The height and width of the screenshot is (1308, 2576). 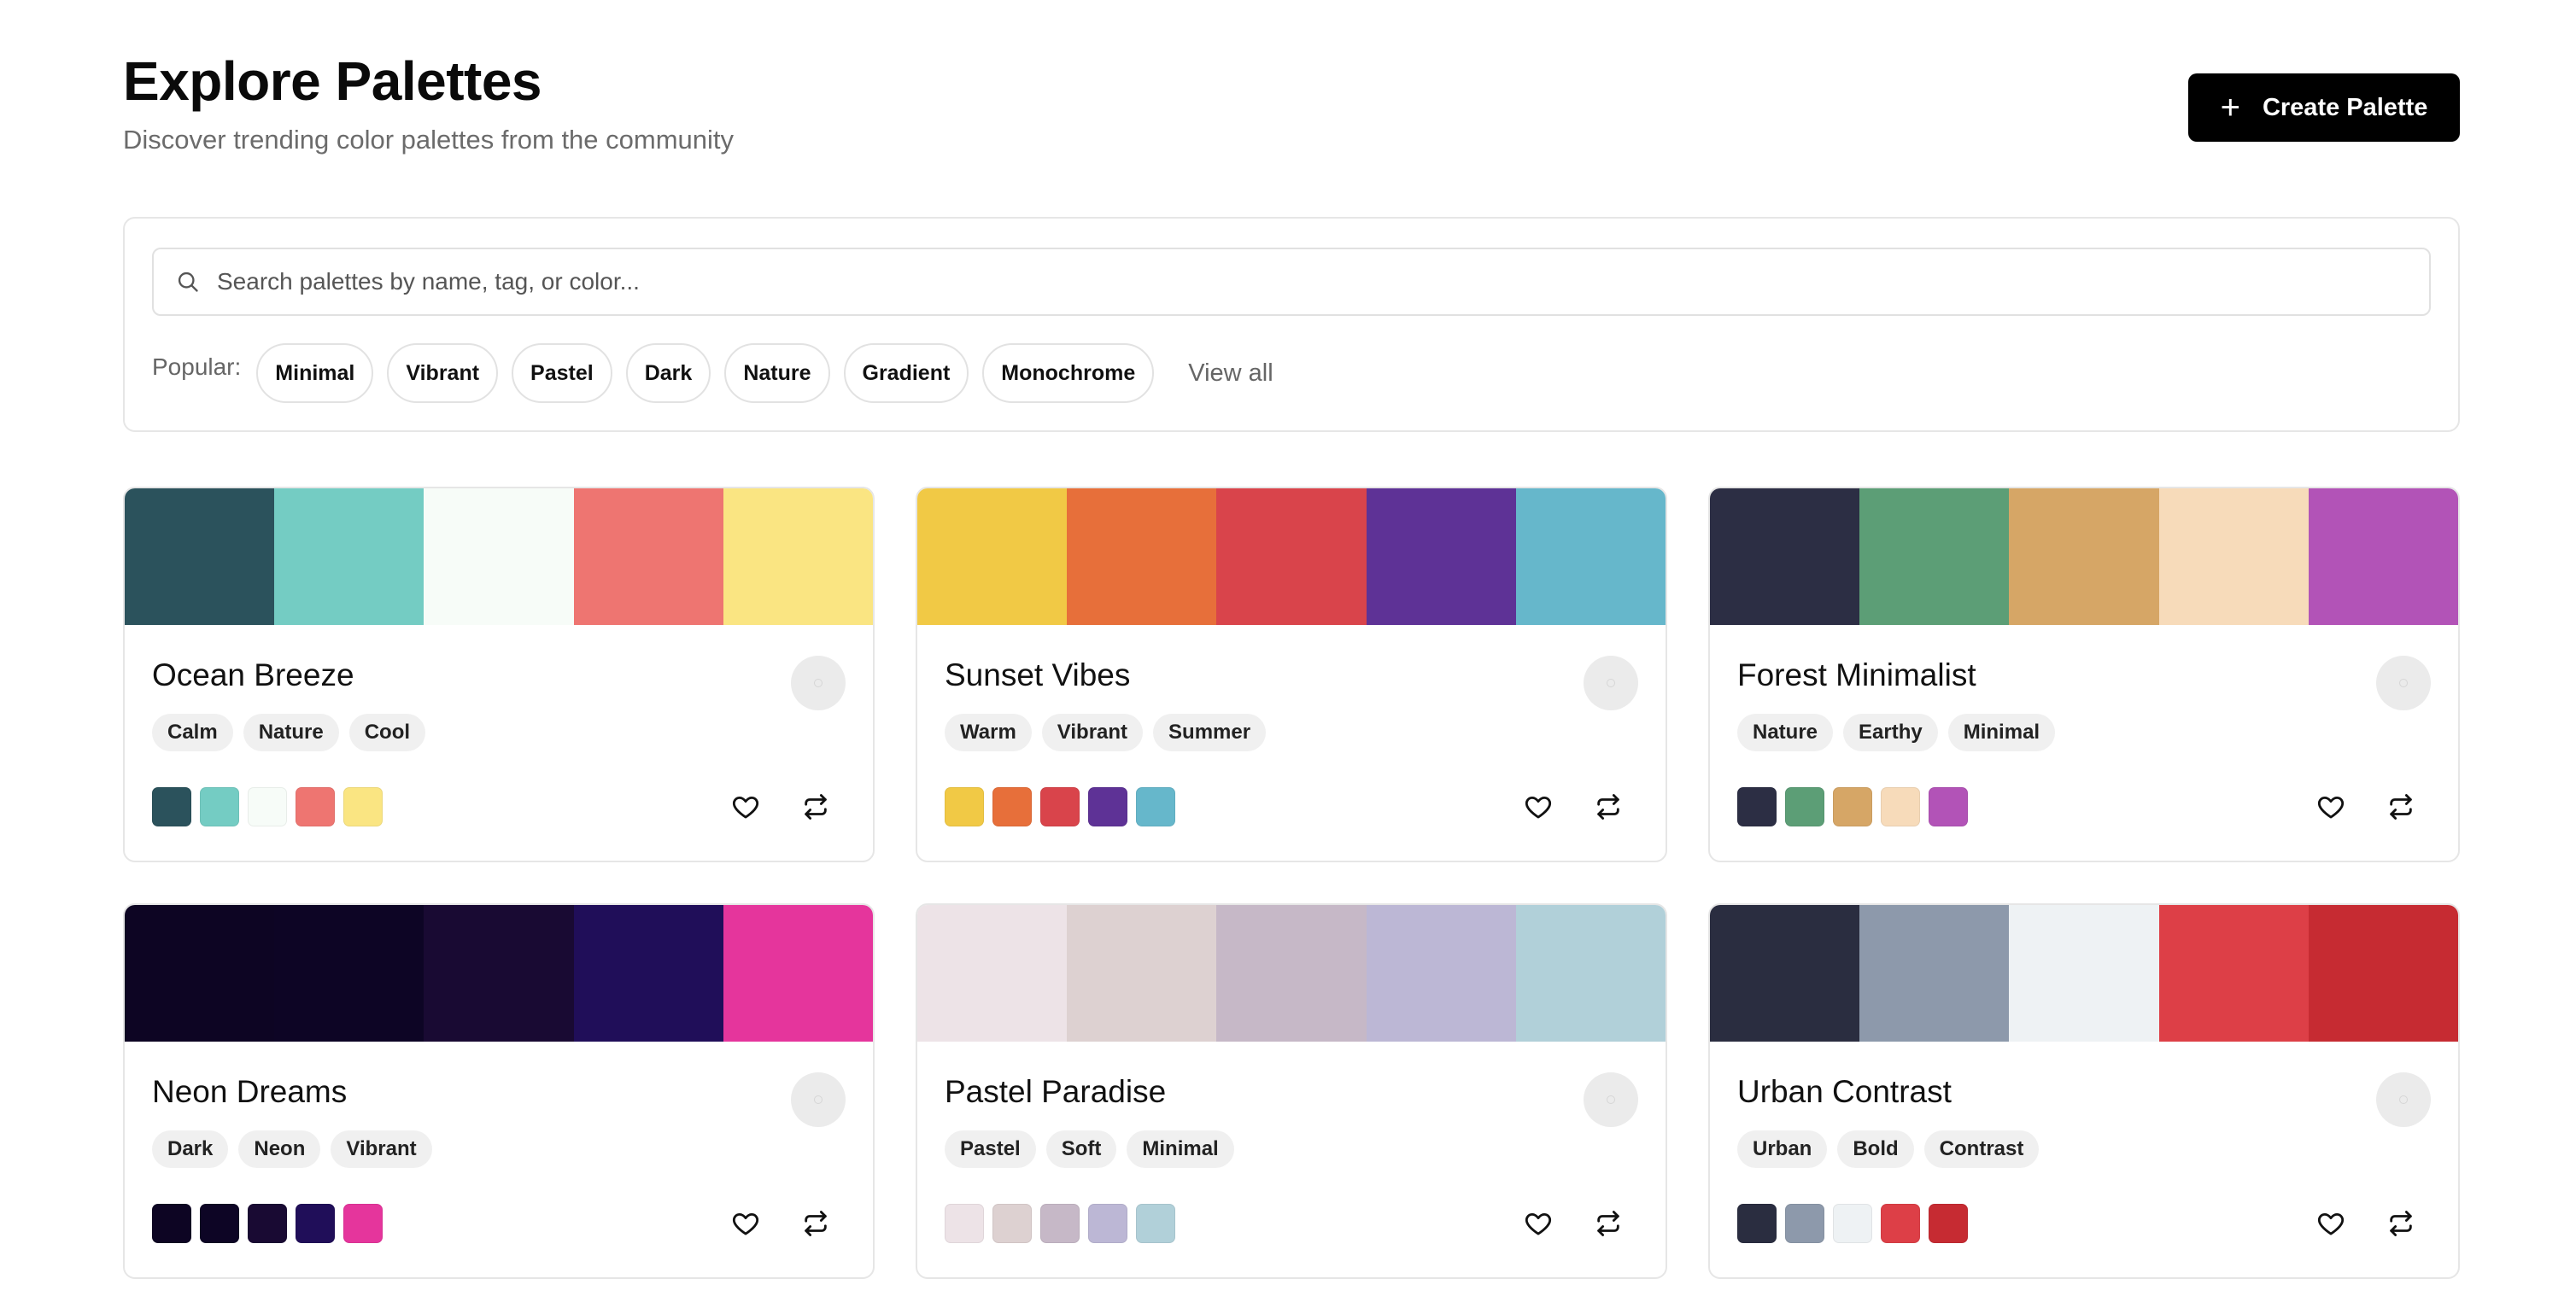 What do you see at coordinates (443, 373) in the screenshot?
I see `chip-vibrant: Vibrant` at bounding box center [443, 373].